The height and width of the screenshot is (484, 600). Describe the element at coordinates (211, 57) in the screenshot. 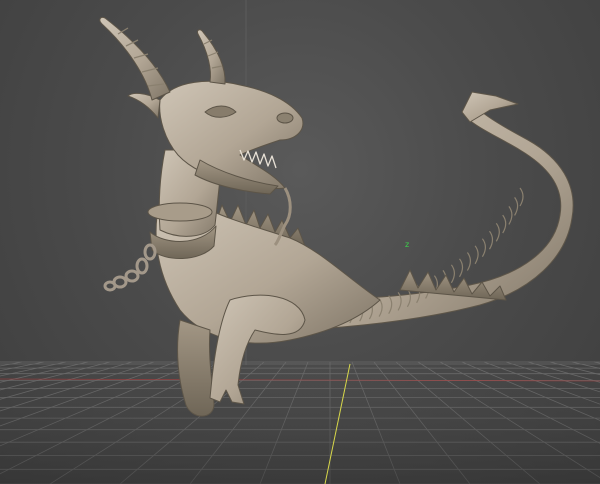

I see `horn-right` at that location.